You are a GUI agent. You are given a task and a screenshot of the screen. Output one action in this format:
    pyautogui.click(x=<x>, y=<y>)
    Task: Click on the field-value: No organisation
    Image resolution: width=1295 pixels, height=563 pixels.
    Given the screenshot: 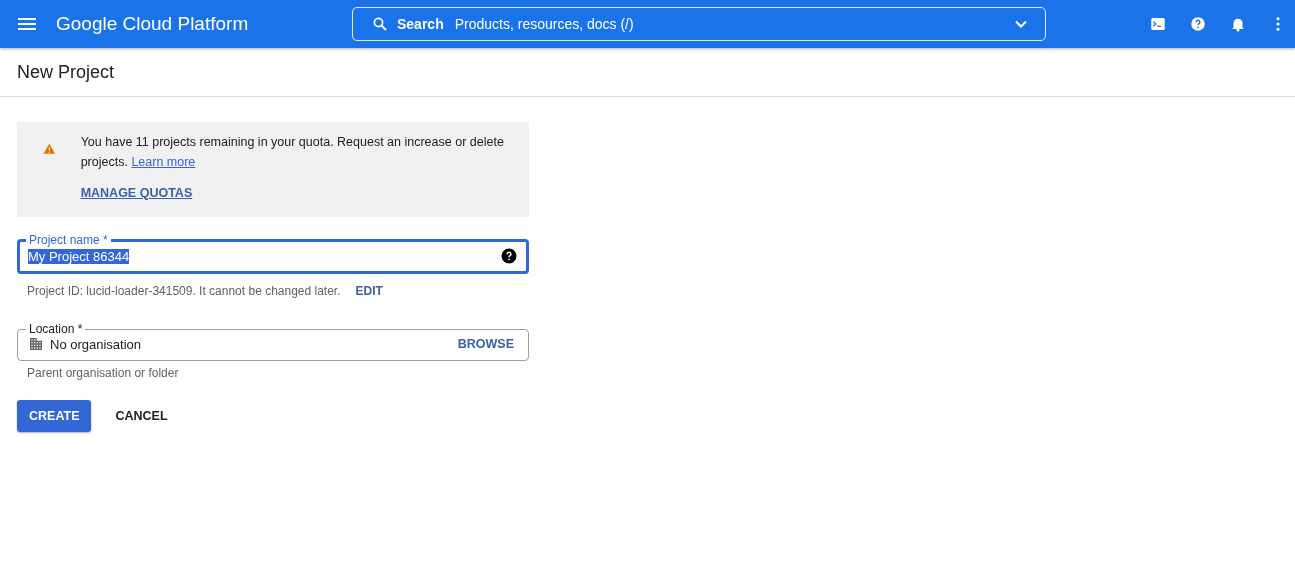 What is the action you would take?
    pyautogui.click(x=96, y=344)
    